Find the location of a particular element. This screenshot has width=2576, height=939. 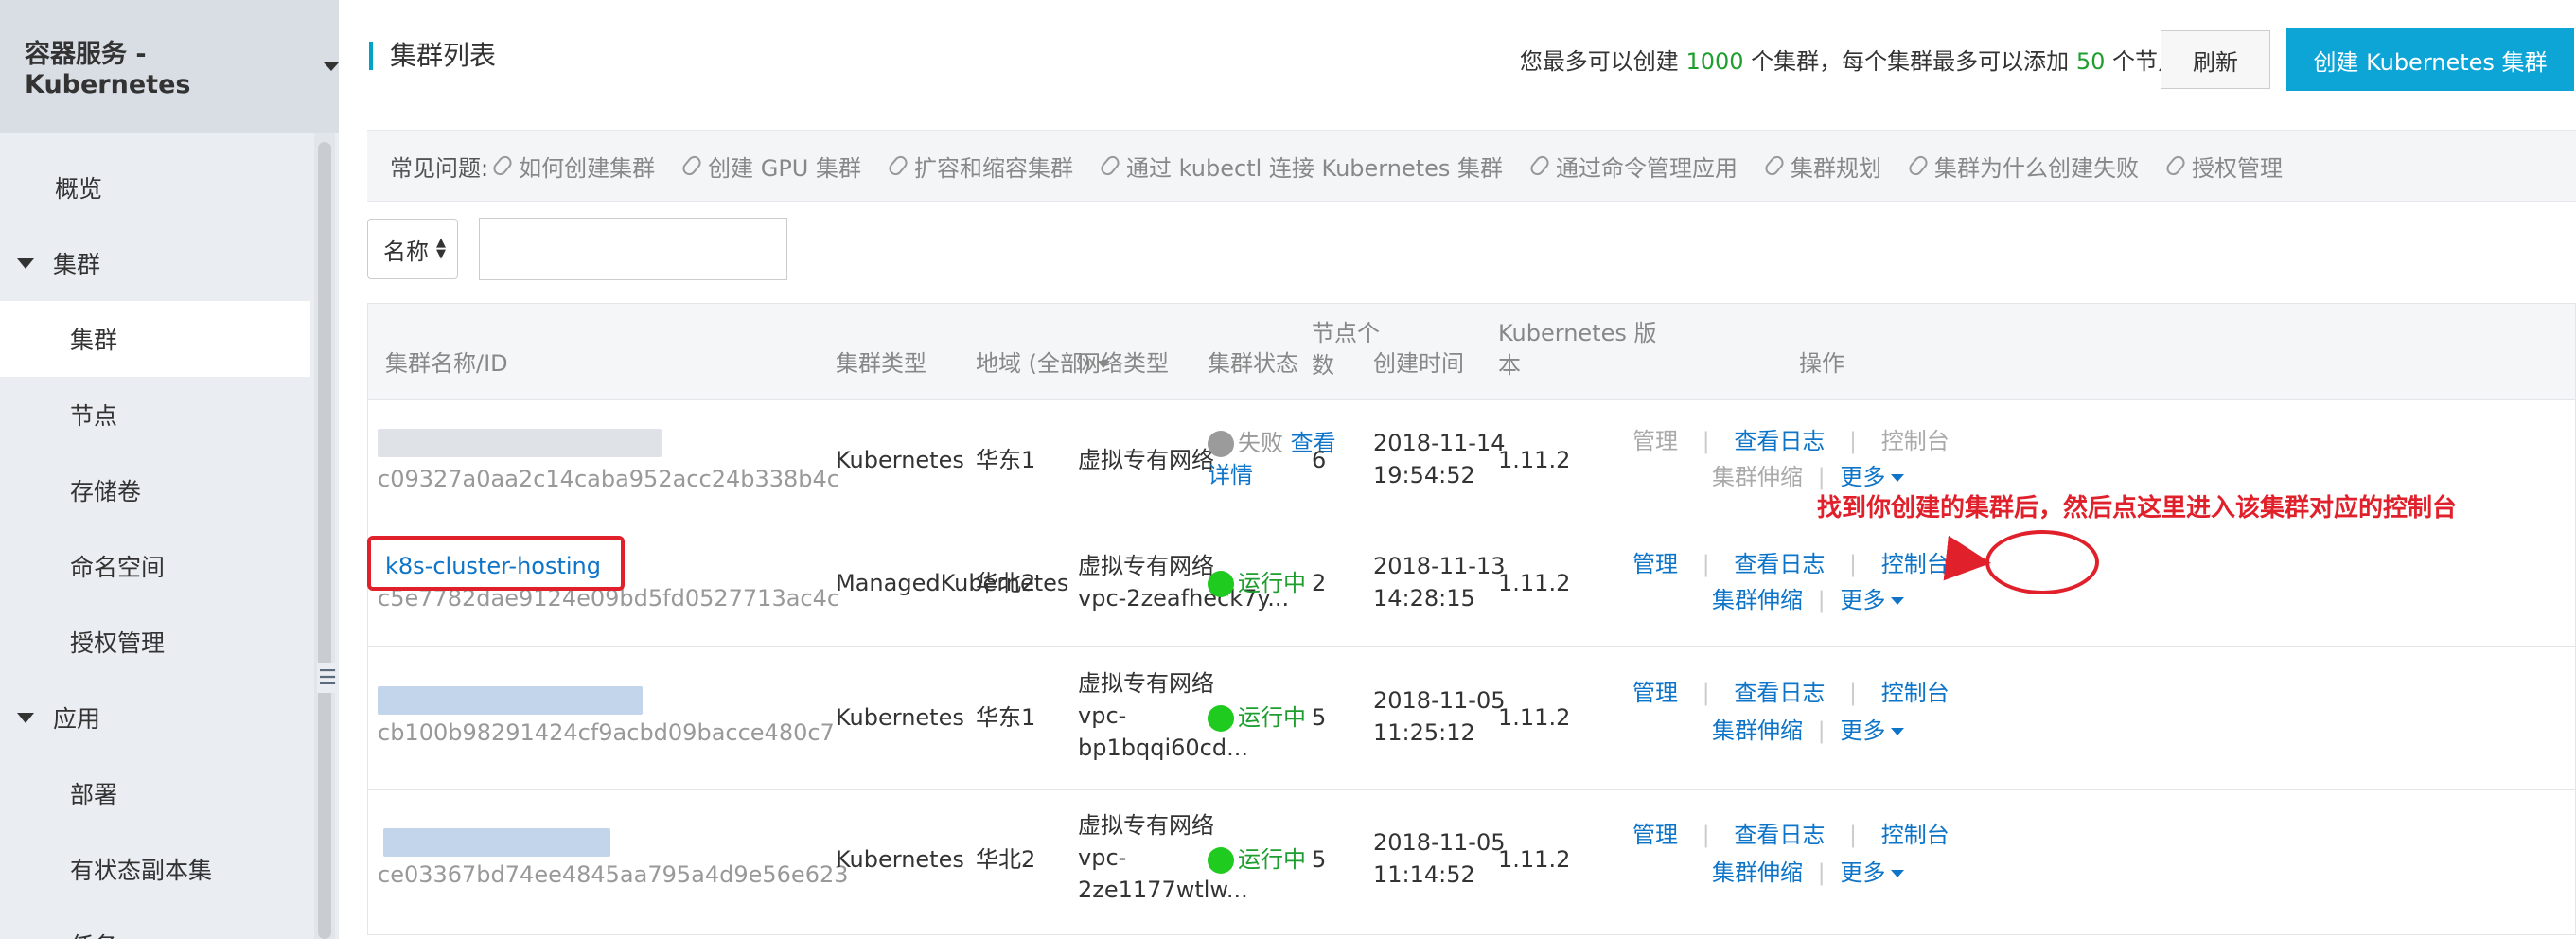

sidebar-item-namespaces: 命名空间 is located at coordinates (155, 566).